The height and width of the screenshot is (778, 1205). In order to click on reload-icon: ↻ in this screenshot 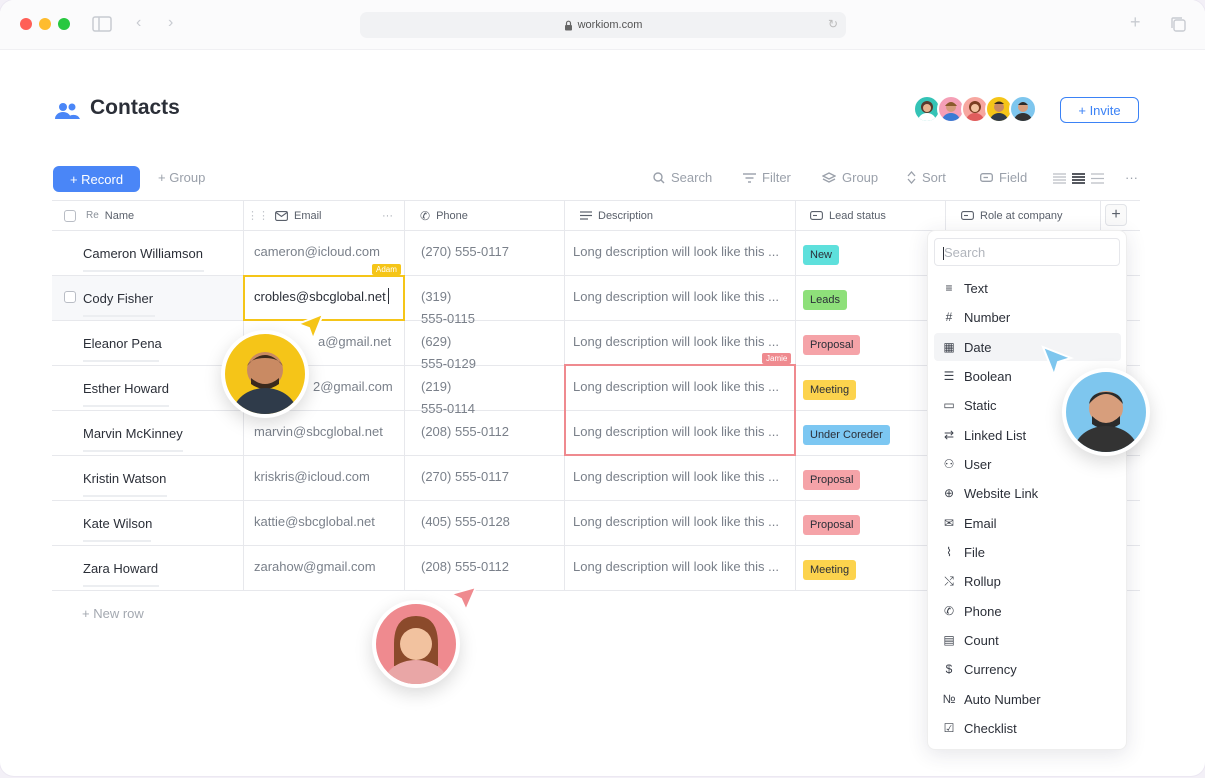, I will do `click(833, 24)`.